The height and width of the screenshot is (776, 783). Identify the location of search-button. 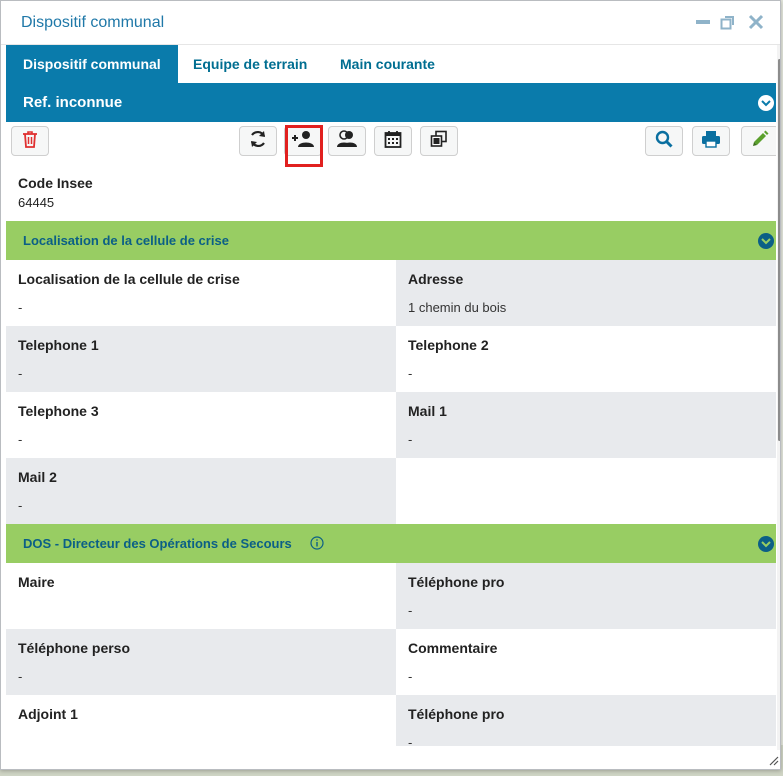
(664, 141).